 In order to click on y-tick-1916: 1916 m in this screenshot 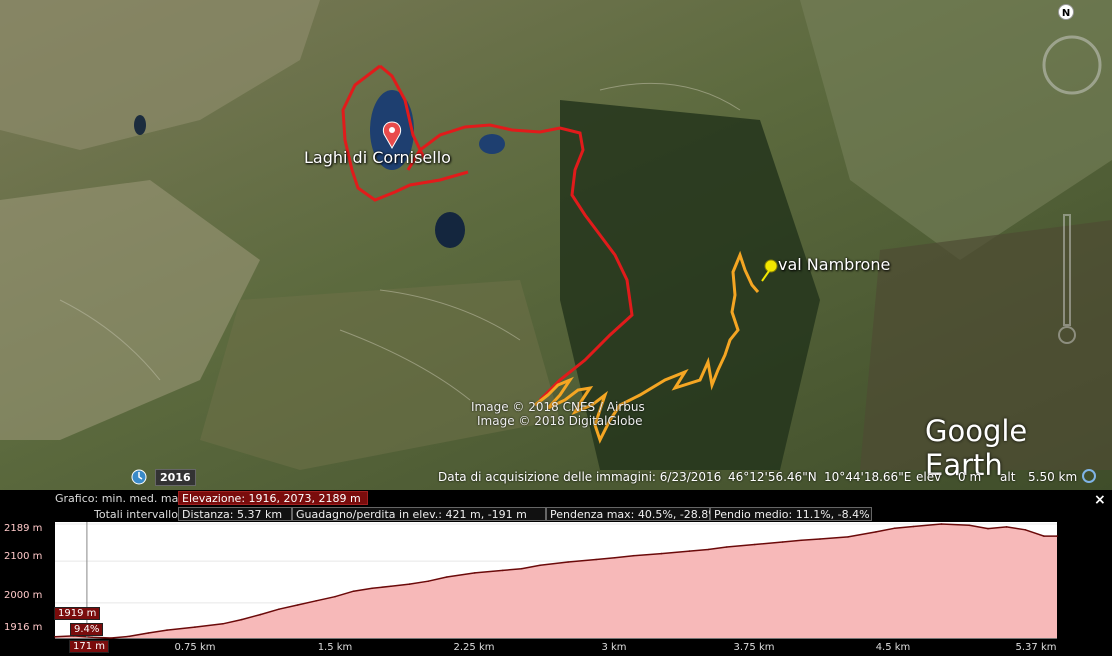, I will do `click(23, 627)`.